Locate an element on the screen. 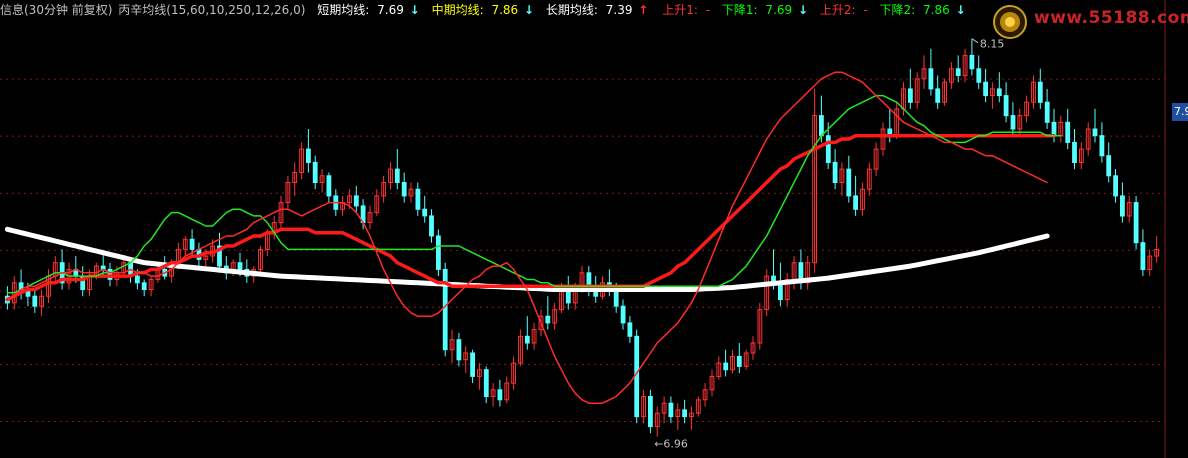  low-label: ←6.96 is located at coordinates (671, 444).